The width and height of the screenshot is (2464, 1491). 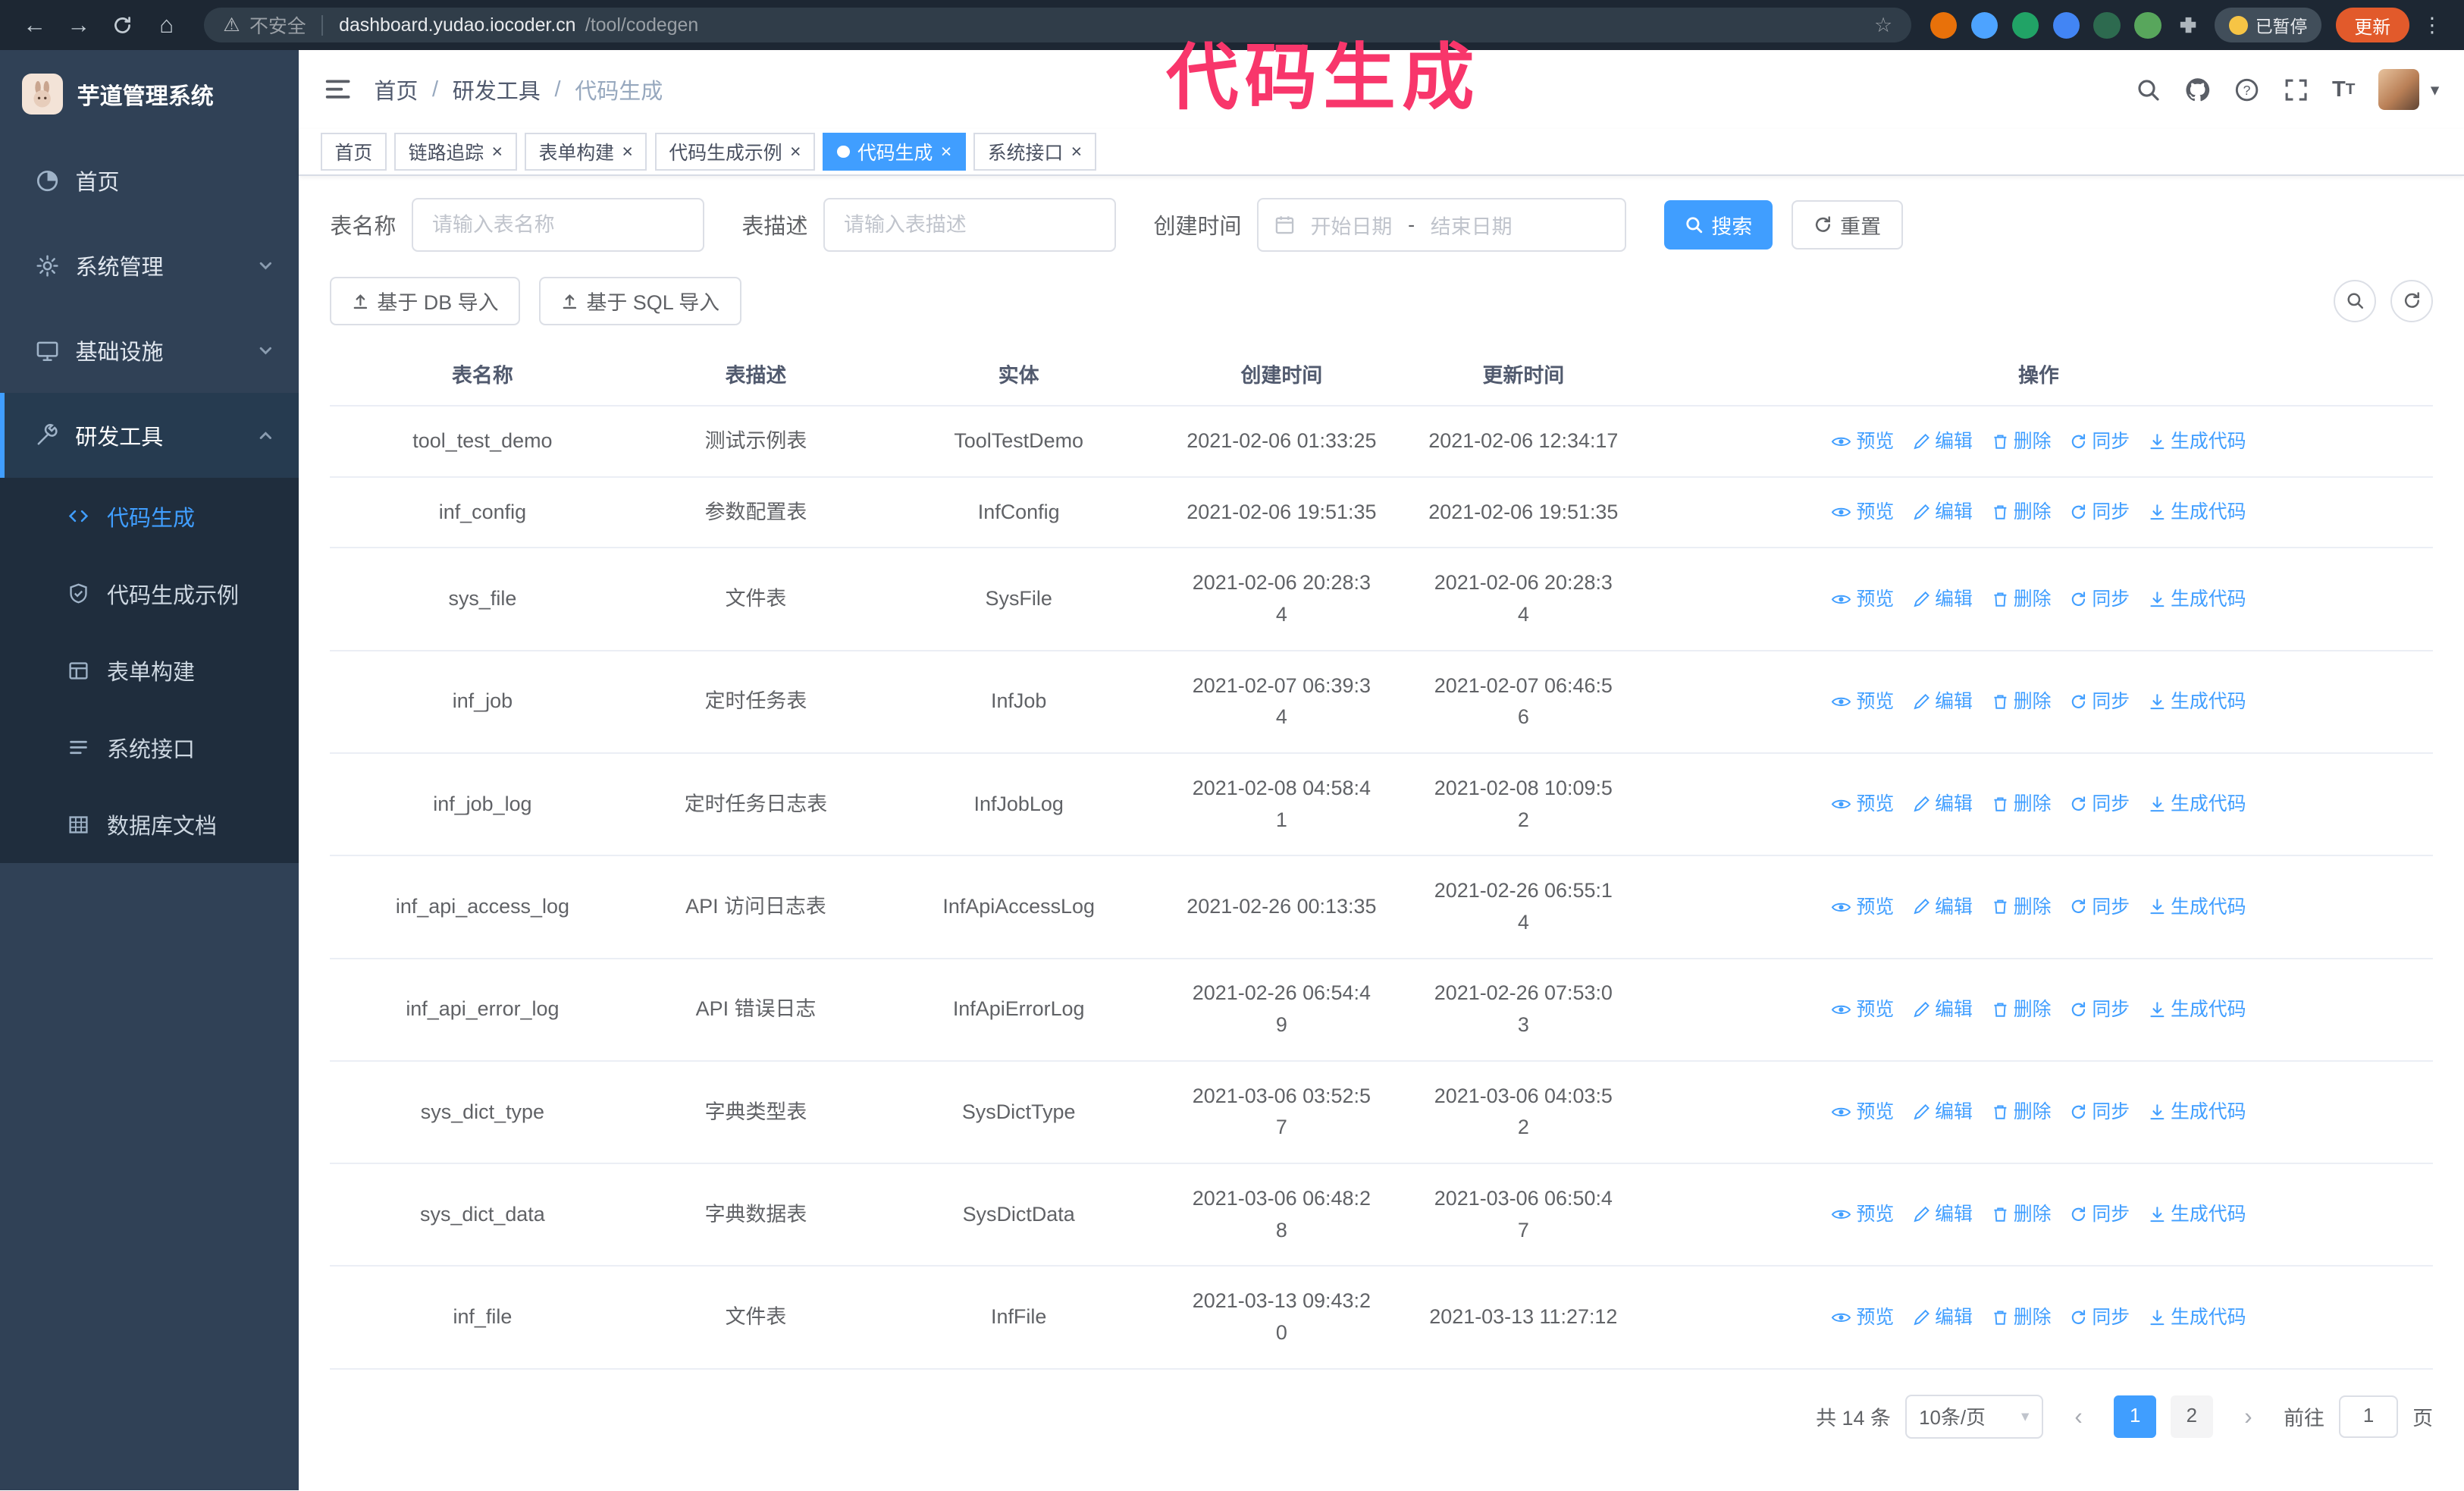 I want to click on date-range-picker: 开始日期 - 结束日期, so click(x=1442, y=225).